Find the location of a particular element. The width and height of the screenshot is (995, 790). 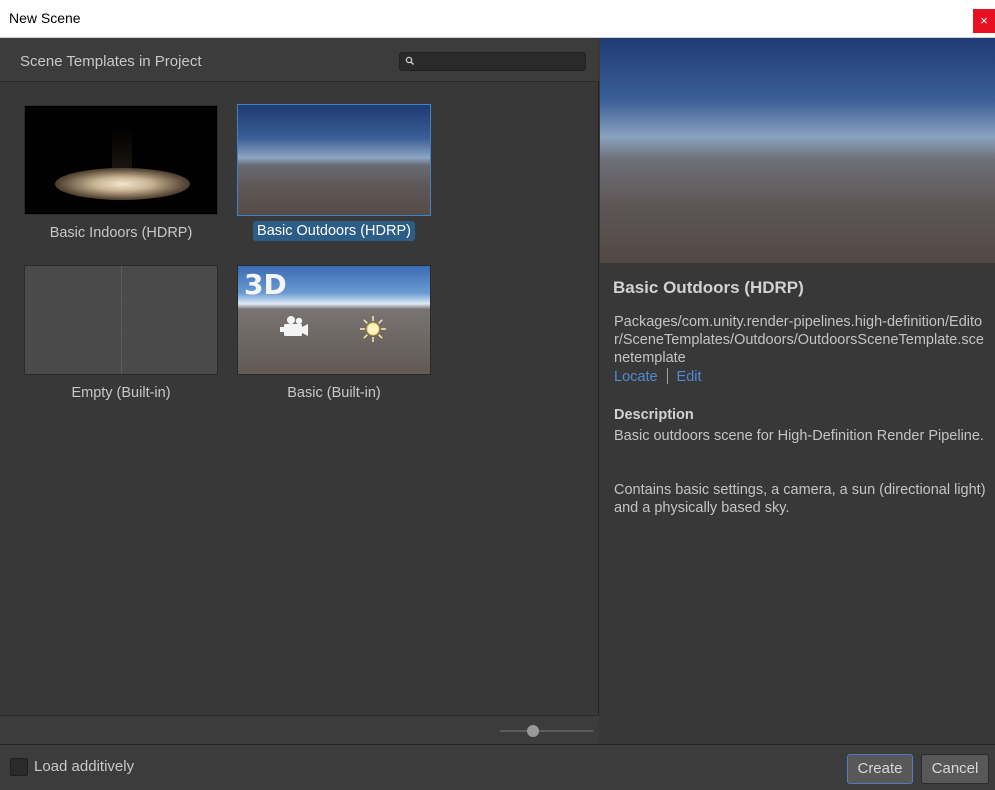

edit-link: Edit is located at coordinates (689, 377).